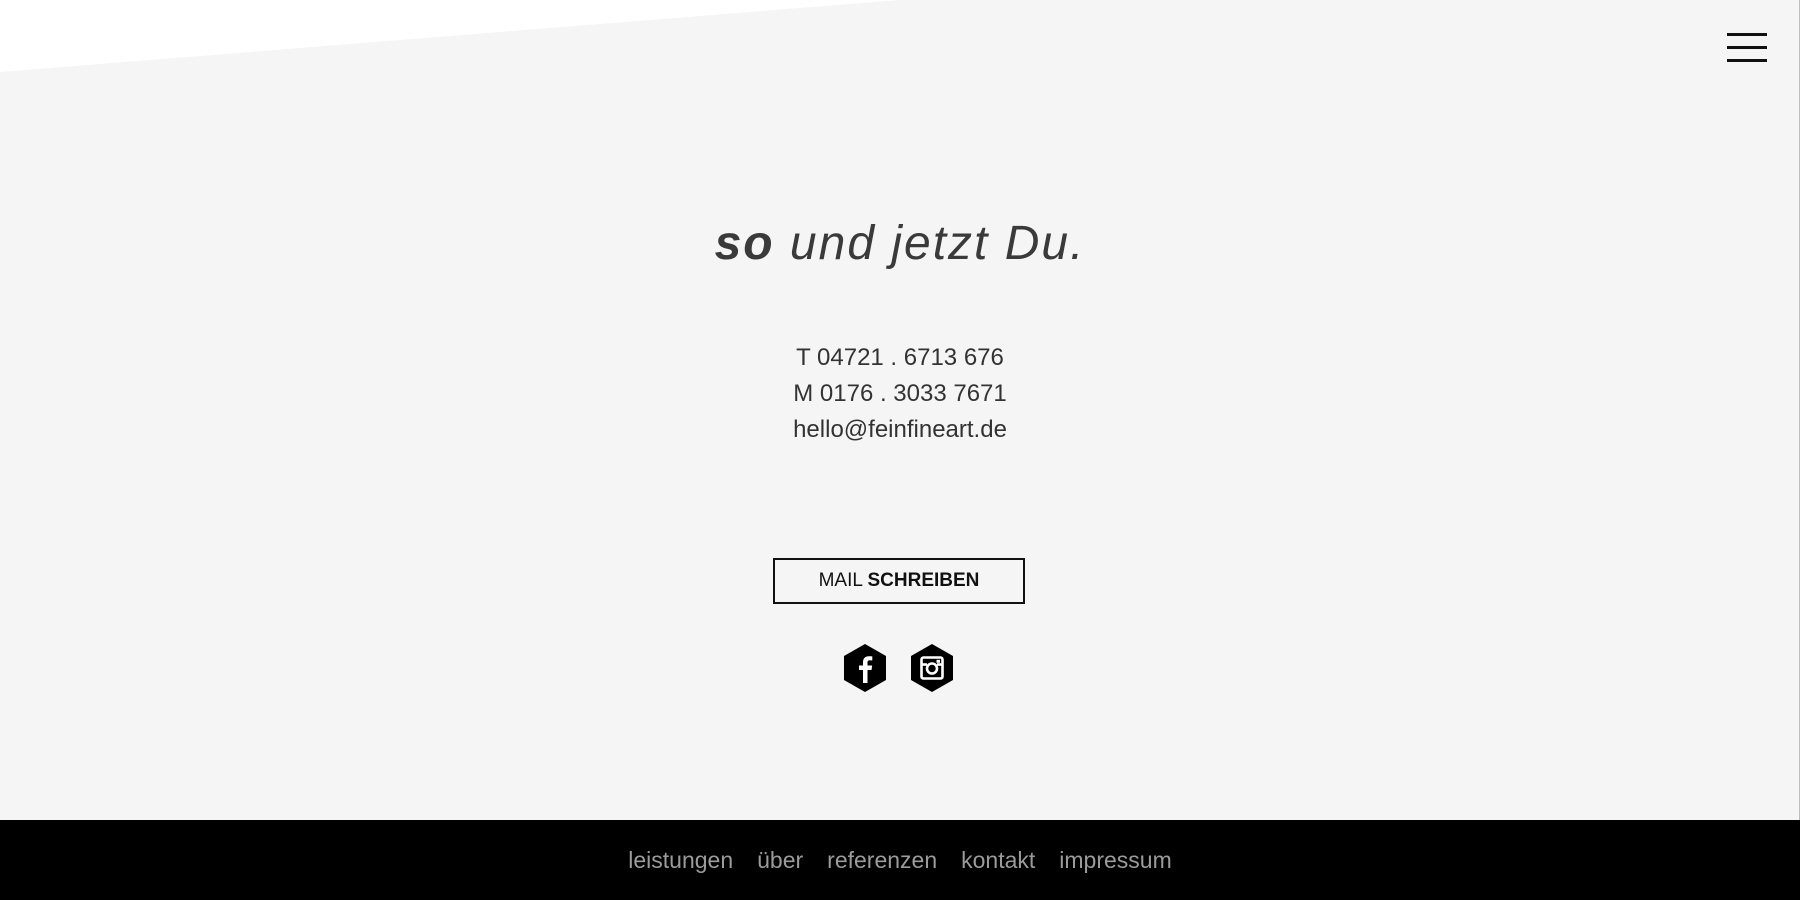 The width and height of the screenshot is (1800, 900). I want to click on facebook-link, so click(865, 668).